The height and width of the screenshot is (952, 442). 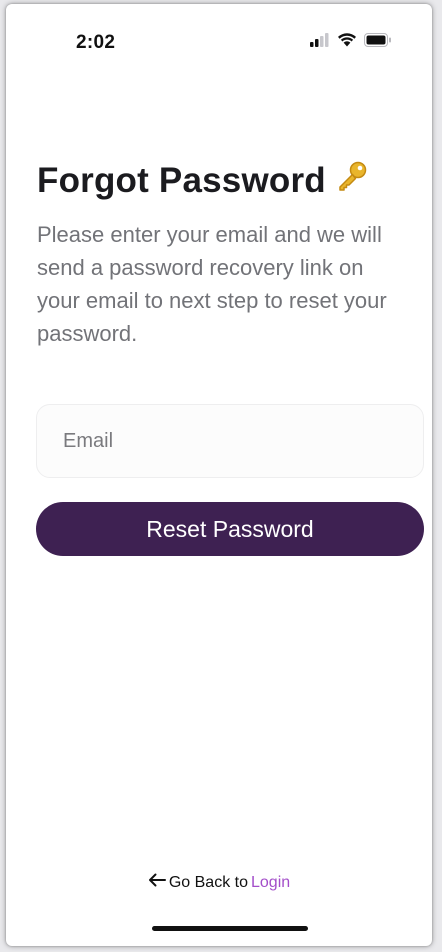 I want to click on back-to-login: Go Back to Login, so click(x=219, y=882).